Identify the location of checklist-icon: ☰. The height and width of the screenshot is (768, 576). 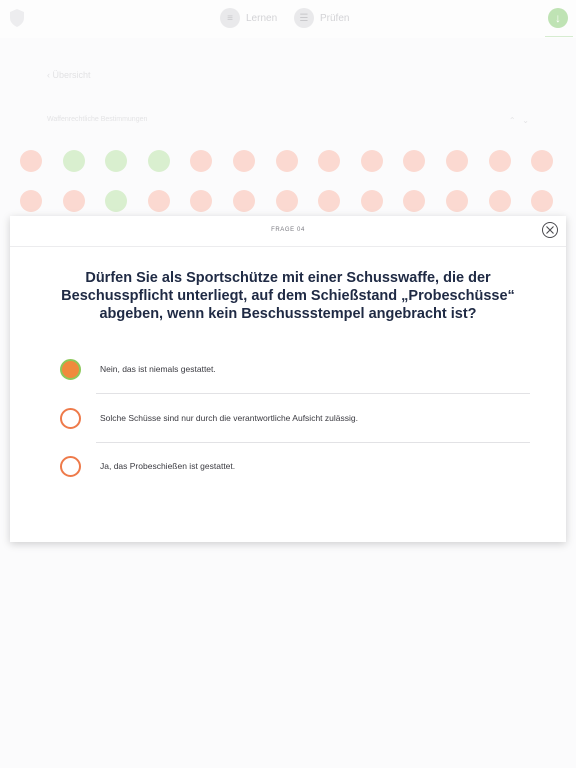
(304, 18).